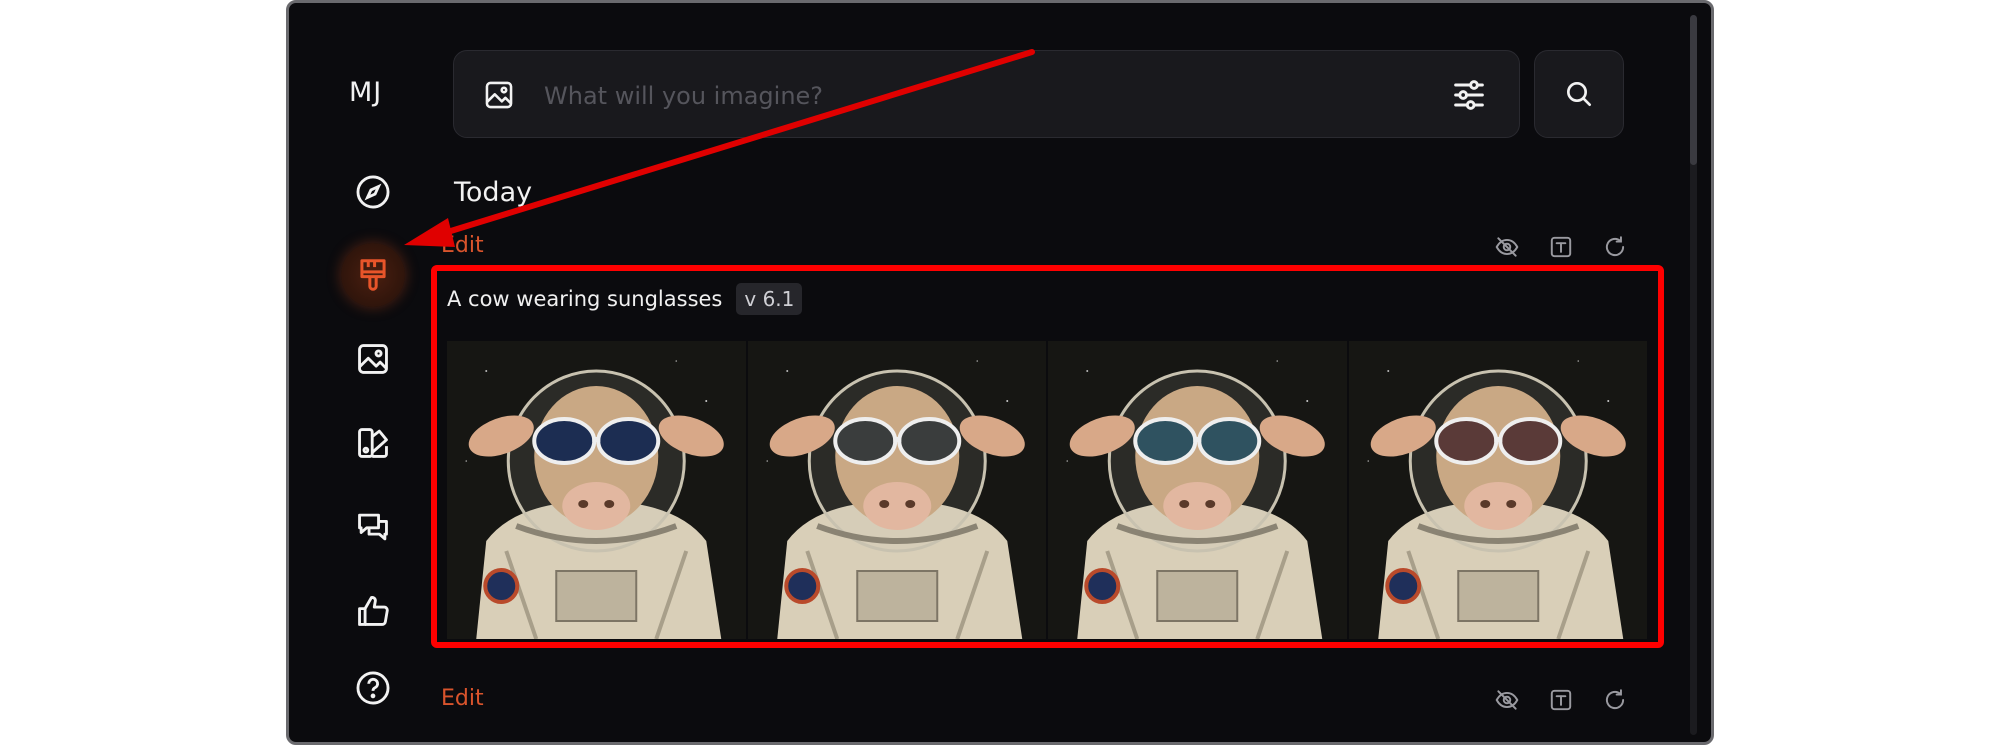  What do you see at coordinates (979, 96) in the screenshot?
I see `prompt-input` at bounding box center [979, 96].